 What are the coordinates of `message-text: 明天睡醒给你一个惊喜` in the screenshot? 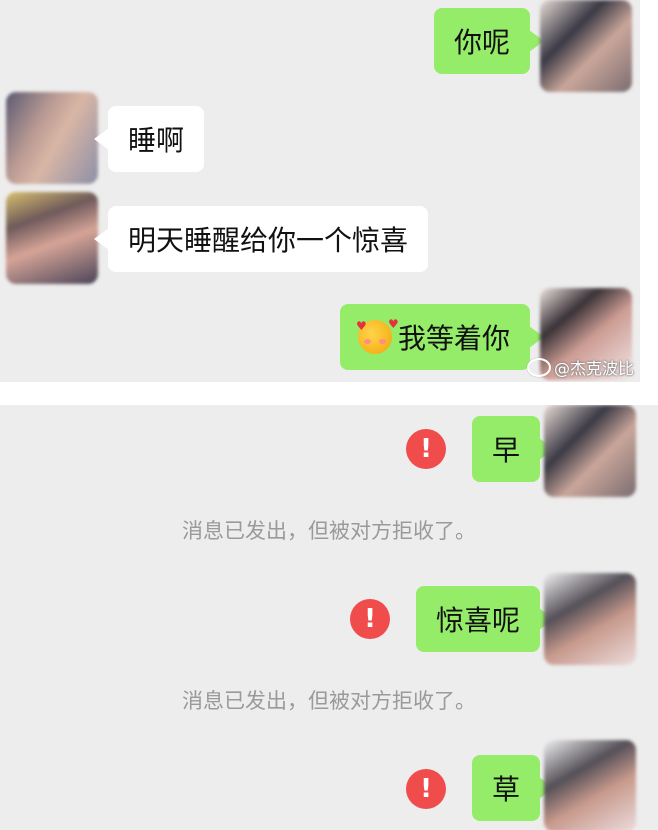 It's located at (268, 240).